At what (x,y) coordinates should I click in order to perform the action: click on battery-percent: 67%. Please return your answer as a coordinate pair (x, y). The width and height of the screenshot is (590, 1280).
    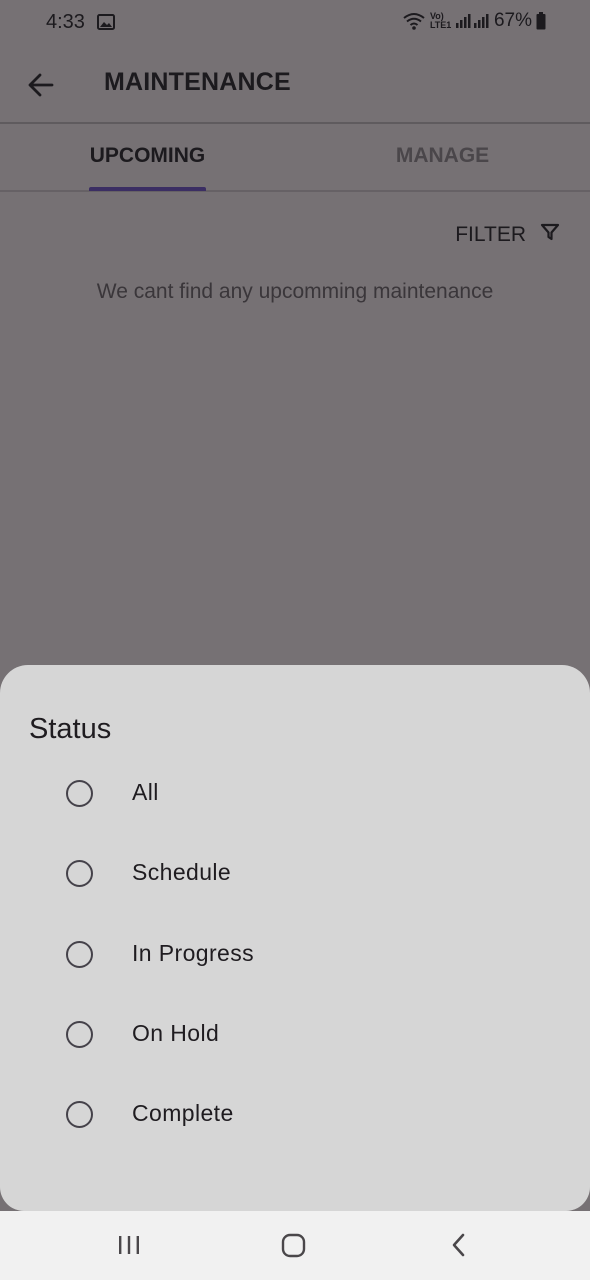
    Looking at the image, I should click on (512, 20).